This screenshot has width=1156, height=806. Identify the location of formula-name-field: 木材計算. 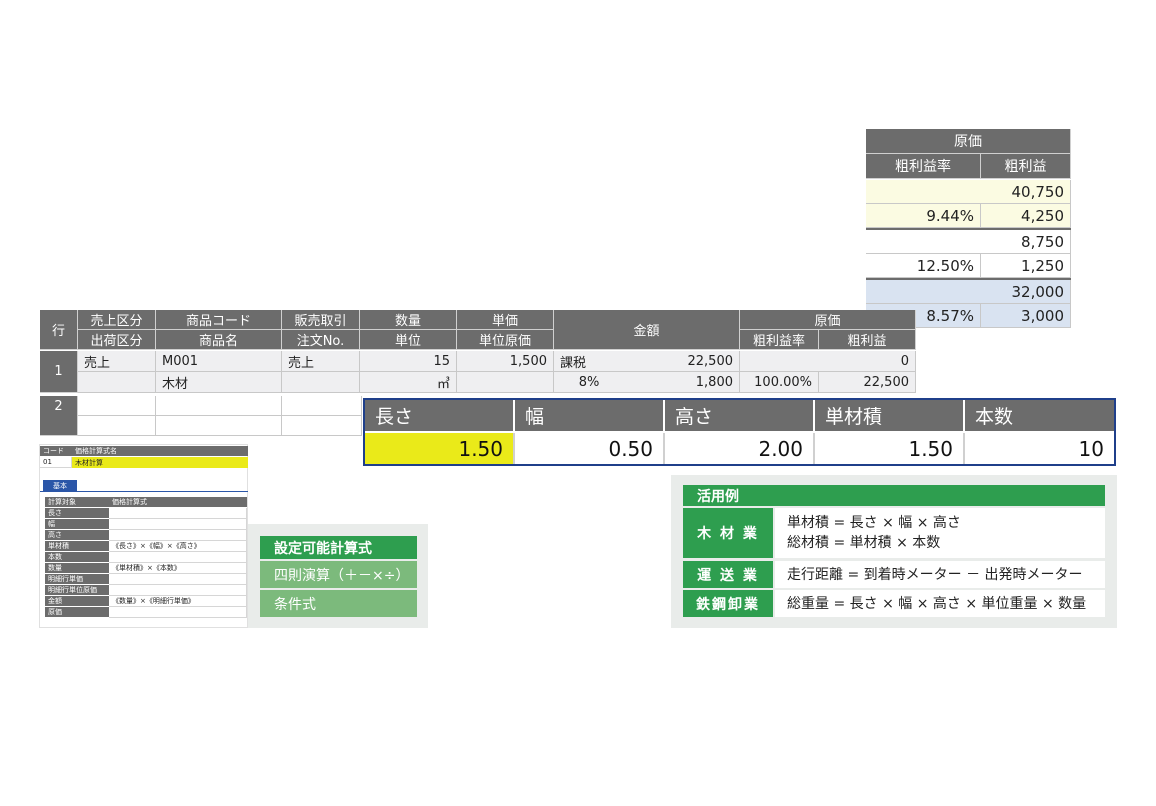
(160, 462).